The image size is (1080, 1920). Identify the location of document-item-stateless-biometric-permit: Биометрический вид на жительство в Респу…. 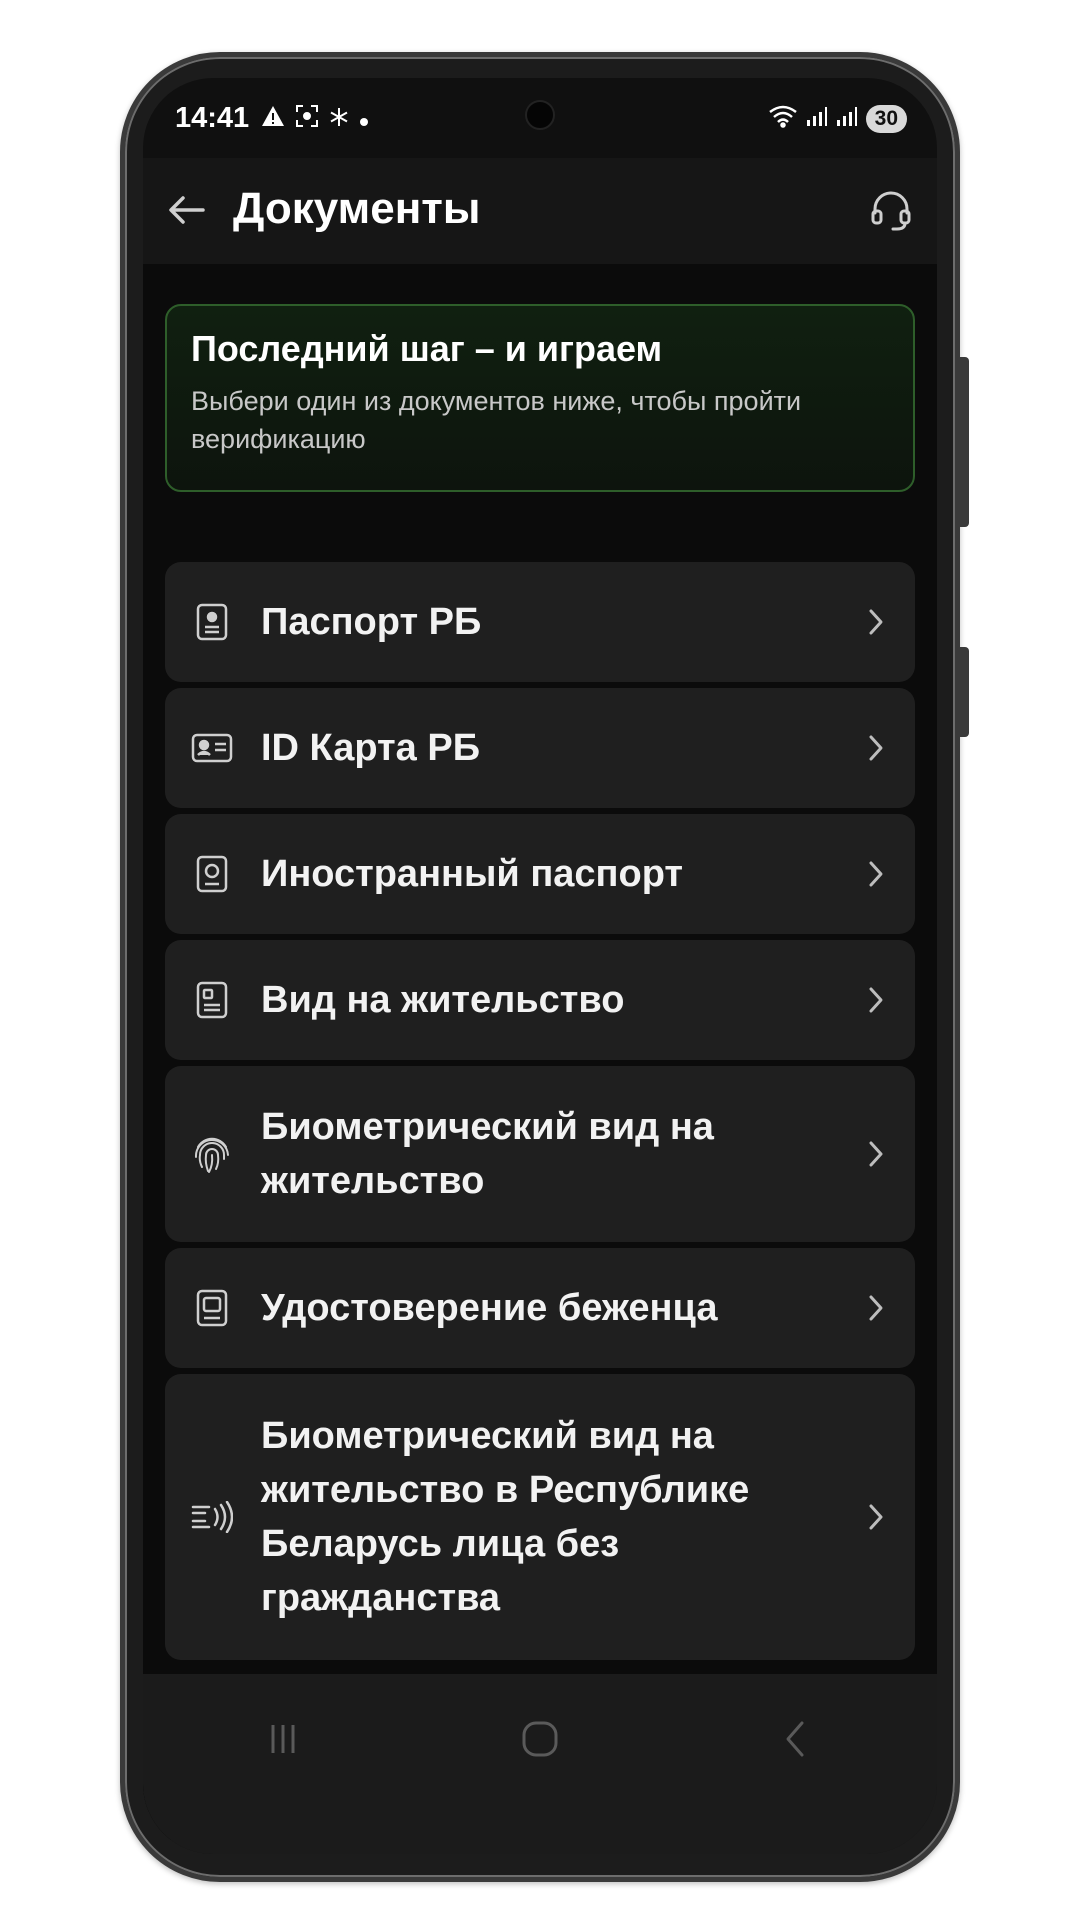
(540, 1517).